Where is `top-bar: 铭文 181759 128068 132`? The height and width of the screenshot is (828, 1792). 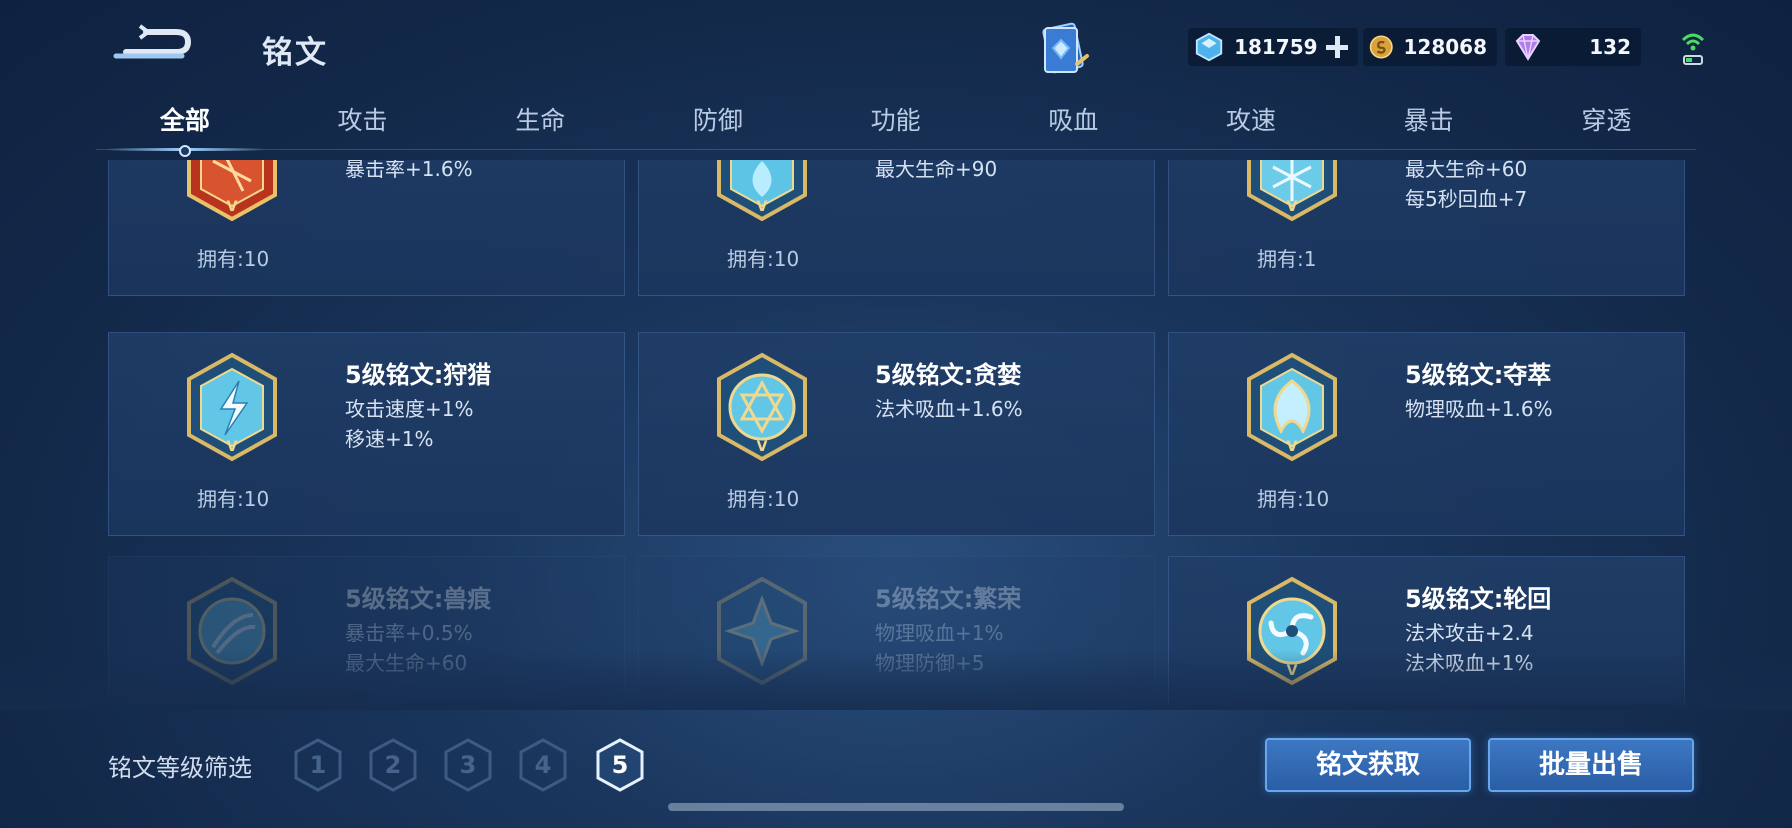 top-bar: 铭文 181759 128068 132 is located at coordinates (896, 47).